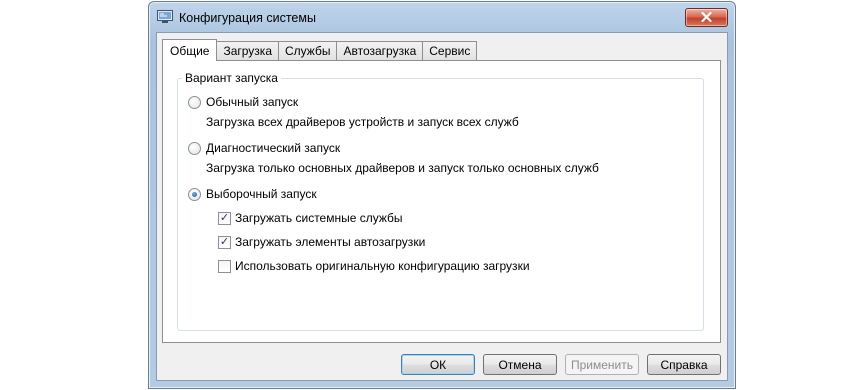  I want to click on checkbox-label: Загружать элементы автозагрузки, so click(330, 242).